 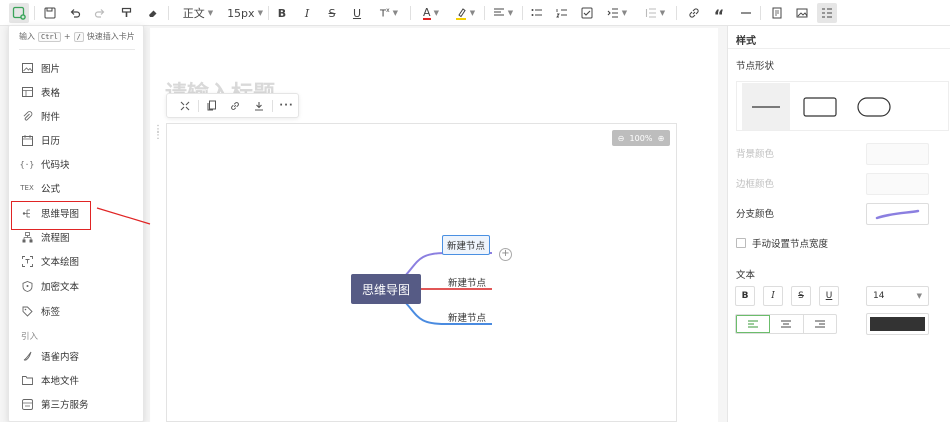 I want to click on background-color-picker, so click(x=897, y=154).